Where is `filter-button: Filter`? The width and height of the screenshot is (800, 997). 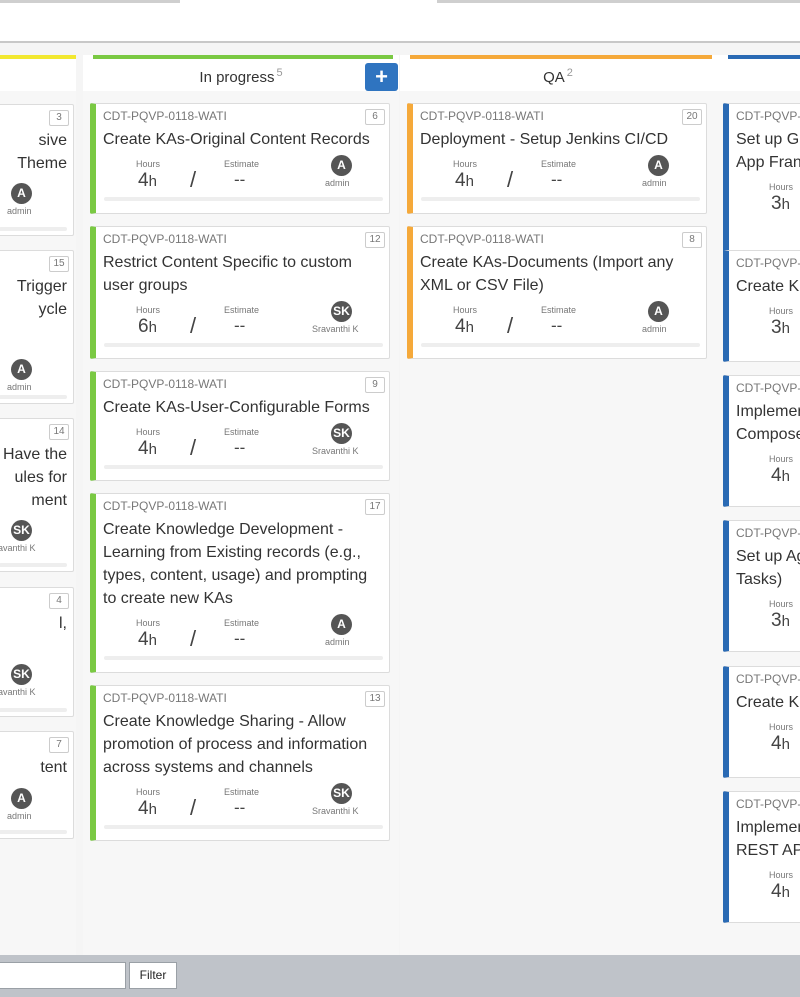 filter-button: Filter is located at coordinates (153, 975).